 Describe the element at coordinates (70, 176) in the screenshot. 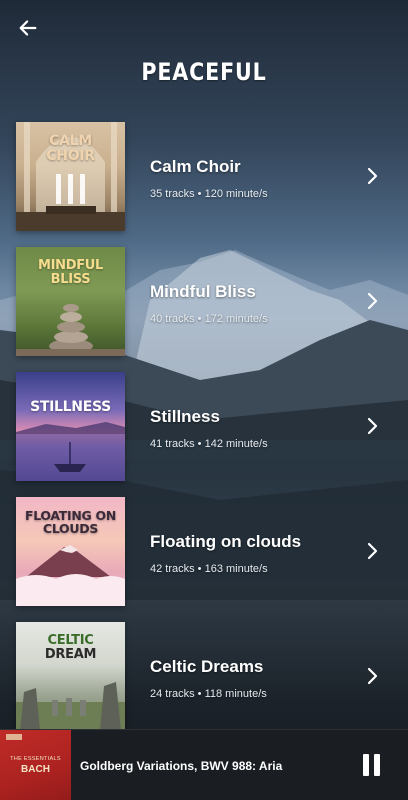

I see `playlist-cover-calm-choir: CALM CHOIR` at that location.